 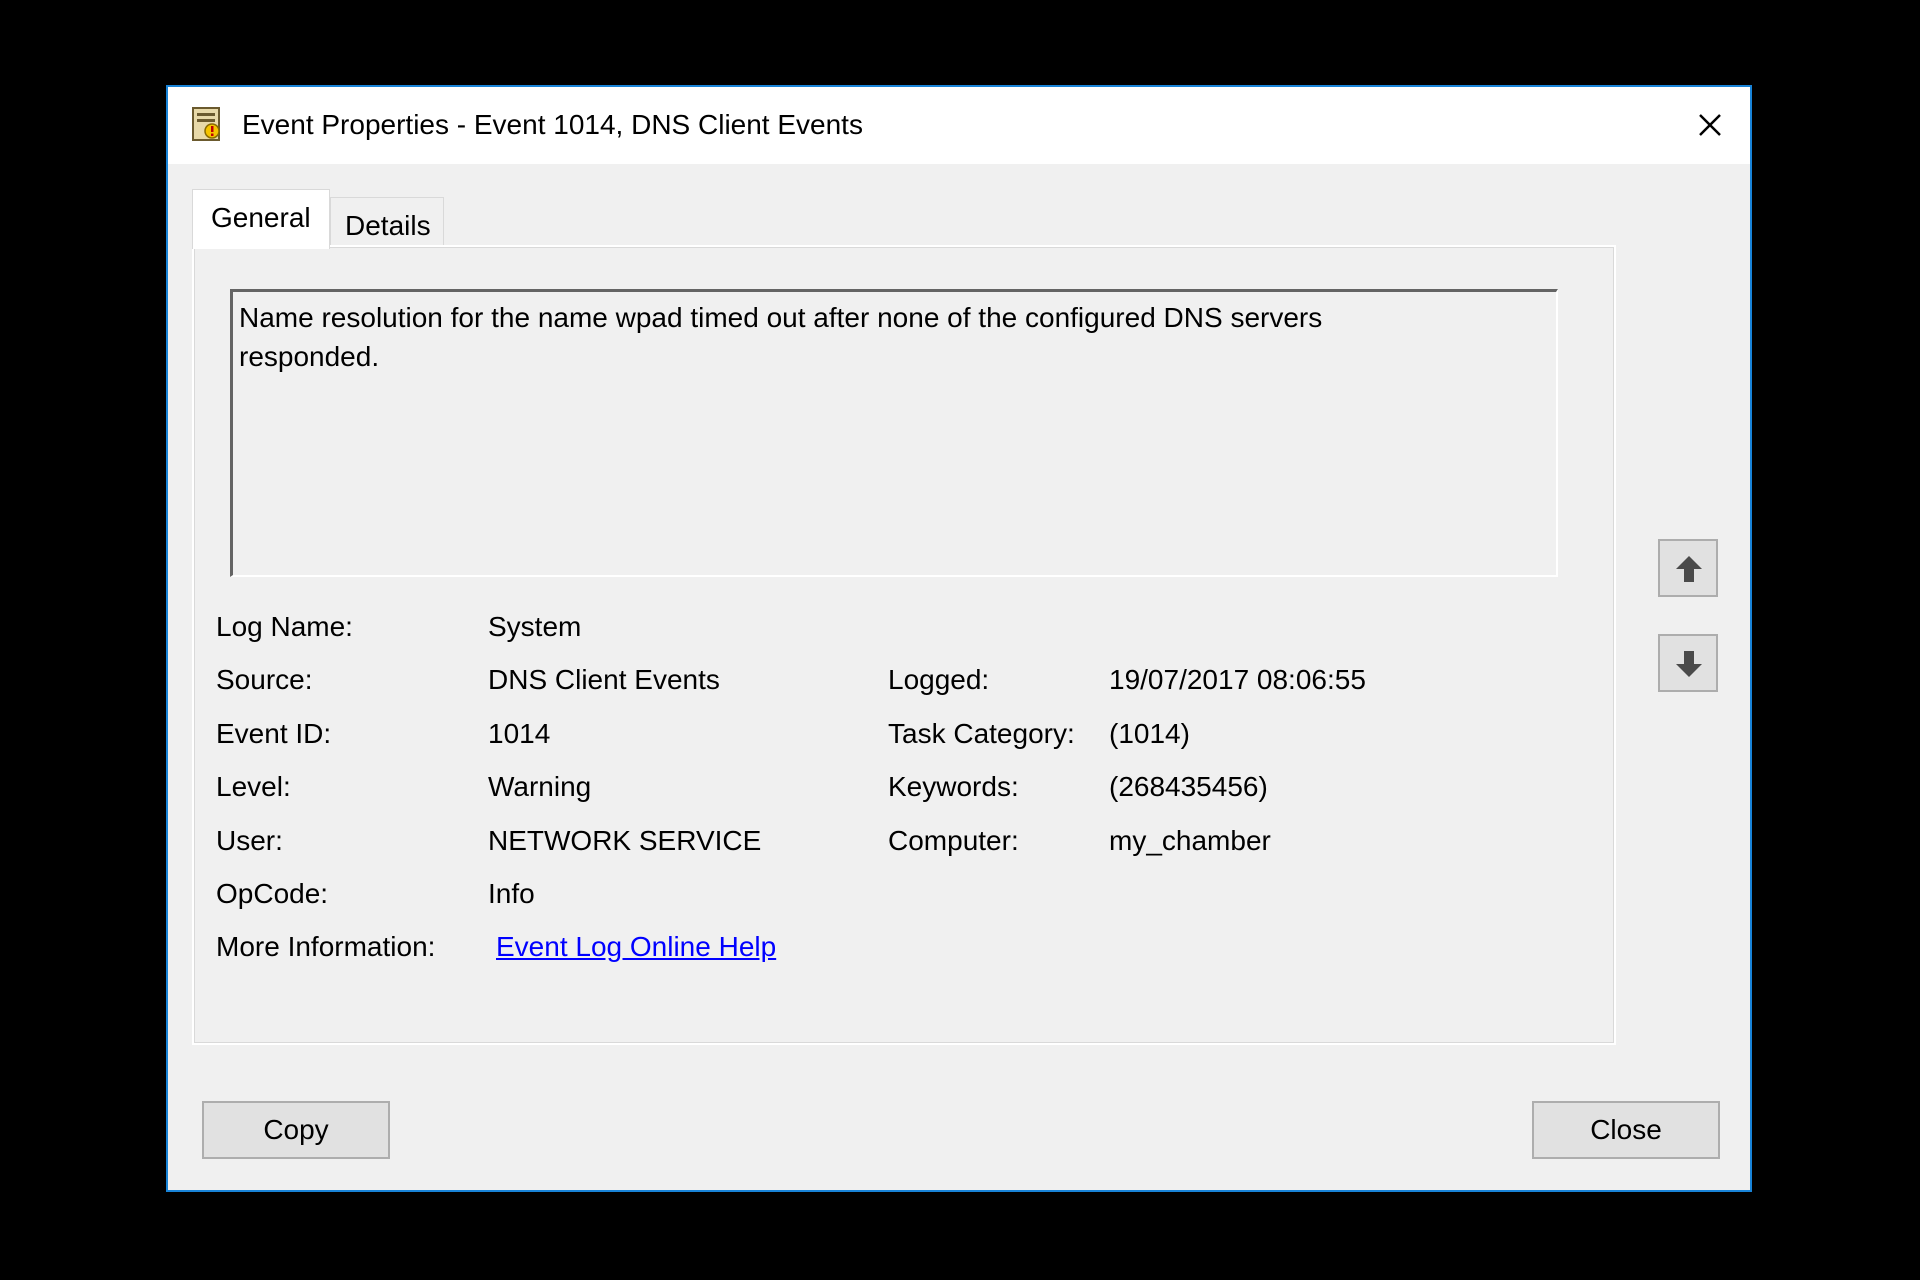 What do you see at coordinates (1190, 840) in the screenshot?
I see `computer-value: my_chamber` at bounding box center [1190, 840].